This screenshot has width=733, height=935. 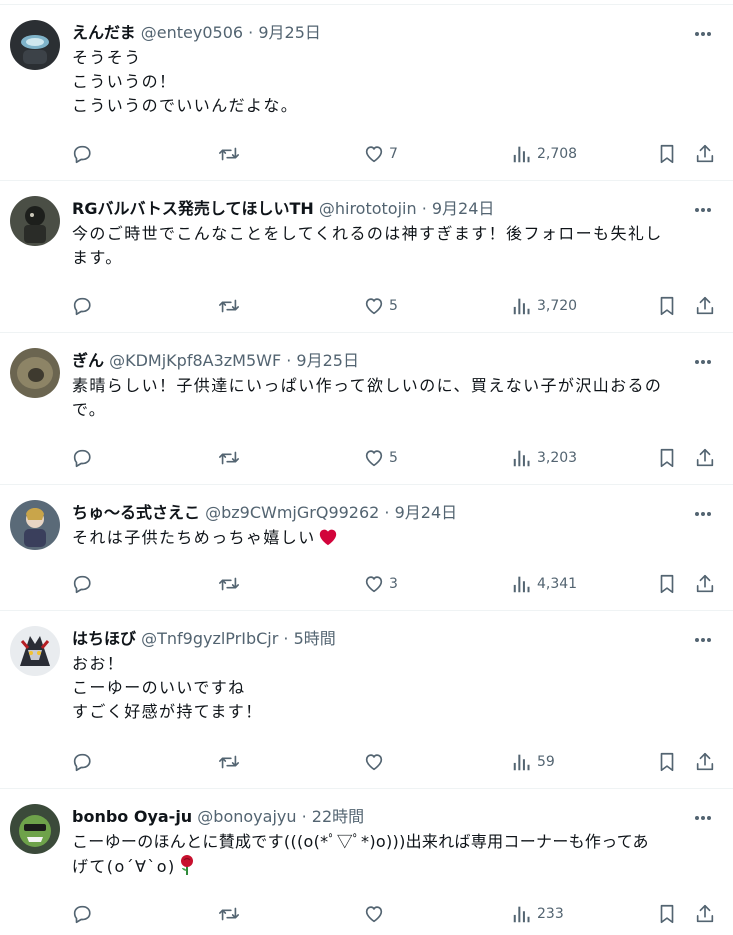 I want to click on views-button: 3,720, so click(x=544, y=306).